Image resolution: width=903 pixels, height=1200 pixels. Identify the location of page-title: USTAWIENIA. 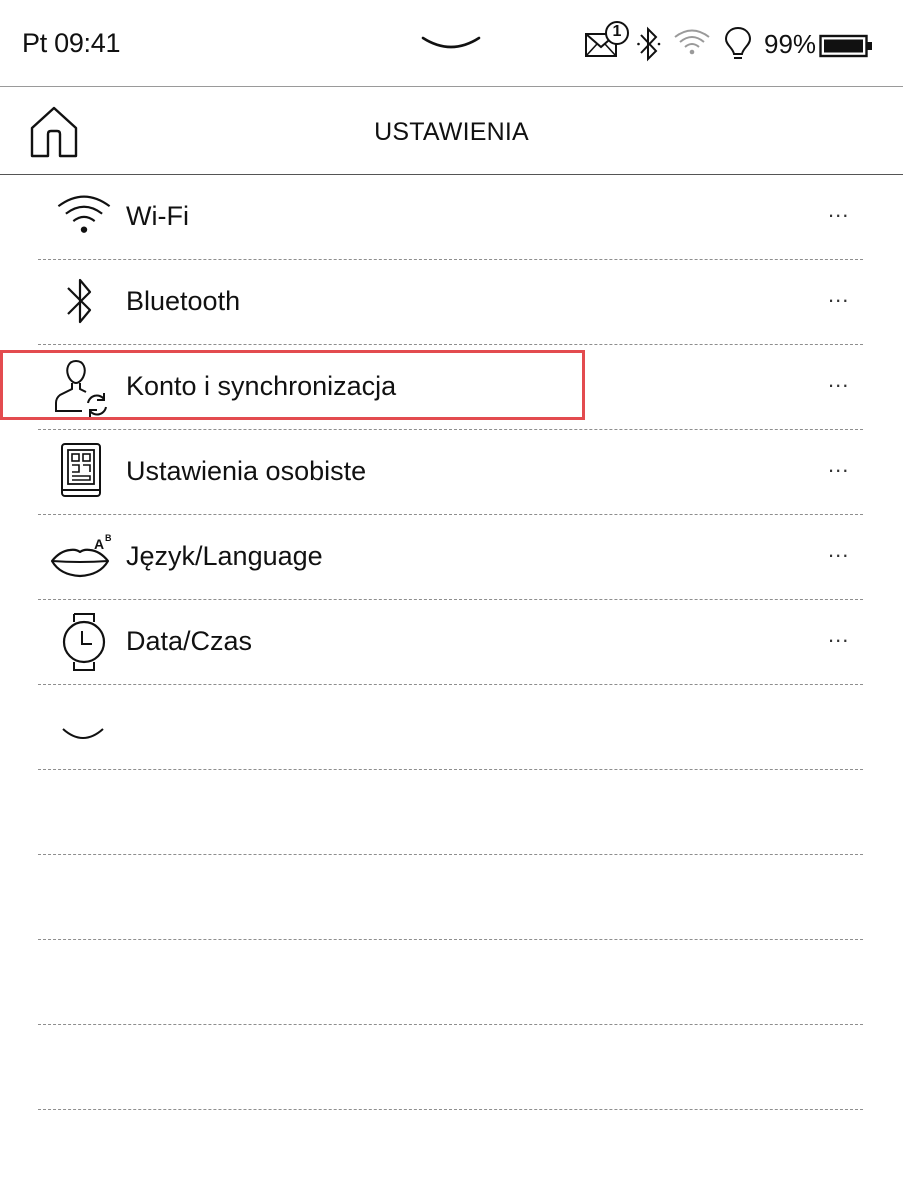
(451, 132).